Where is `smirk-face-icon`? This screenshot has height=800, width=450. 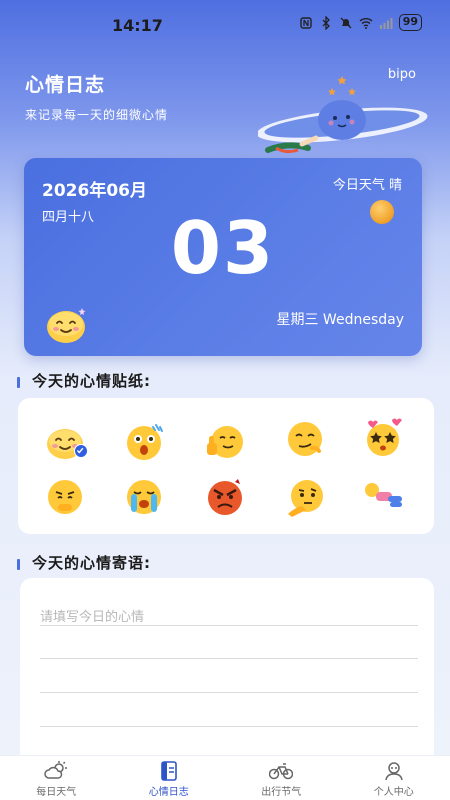 smirk-face-icon is located at coordinates (305, 439).